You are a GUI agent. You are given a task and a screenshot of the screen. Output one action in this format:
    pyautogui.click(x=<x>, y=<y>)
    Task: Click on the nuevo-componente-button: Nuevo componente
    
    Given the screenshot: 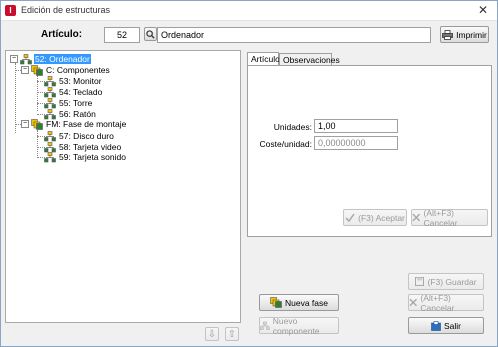 What is the action you would take?
    pyautogui.click(x=299, y=325)
    